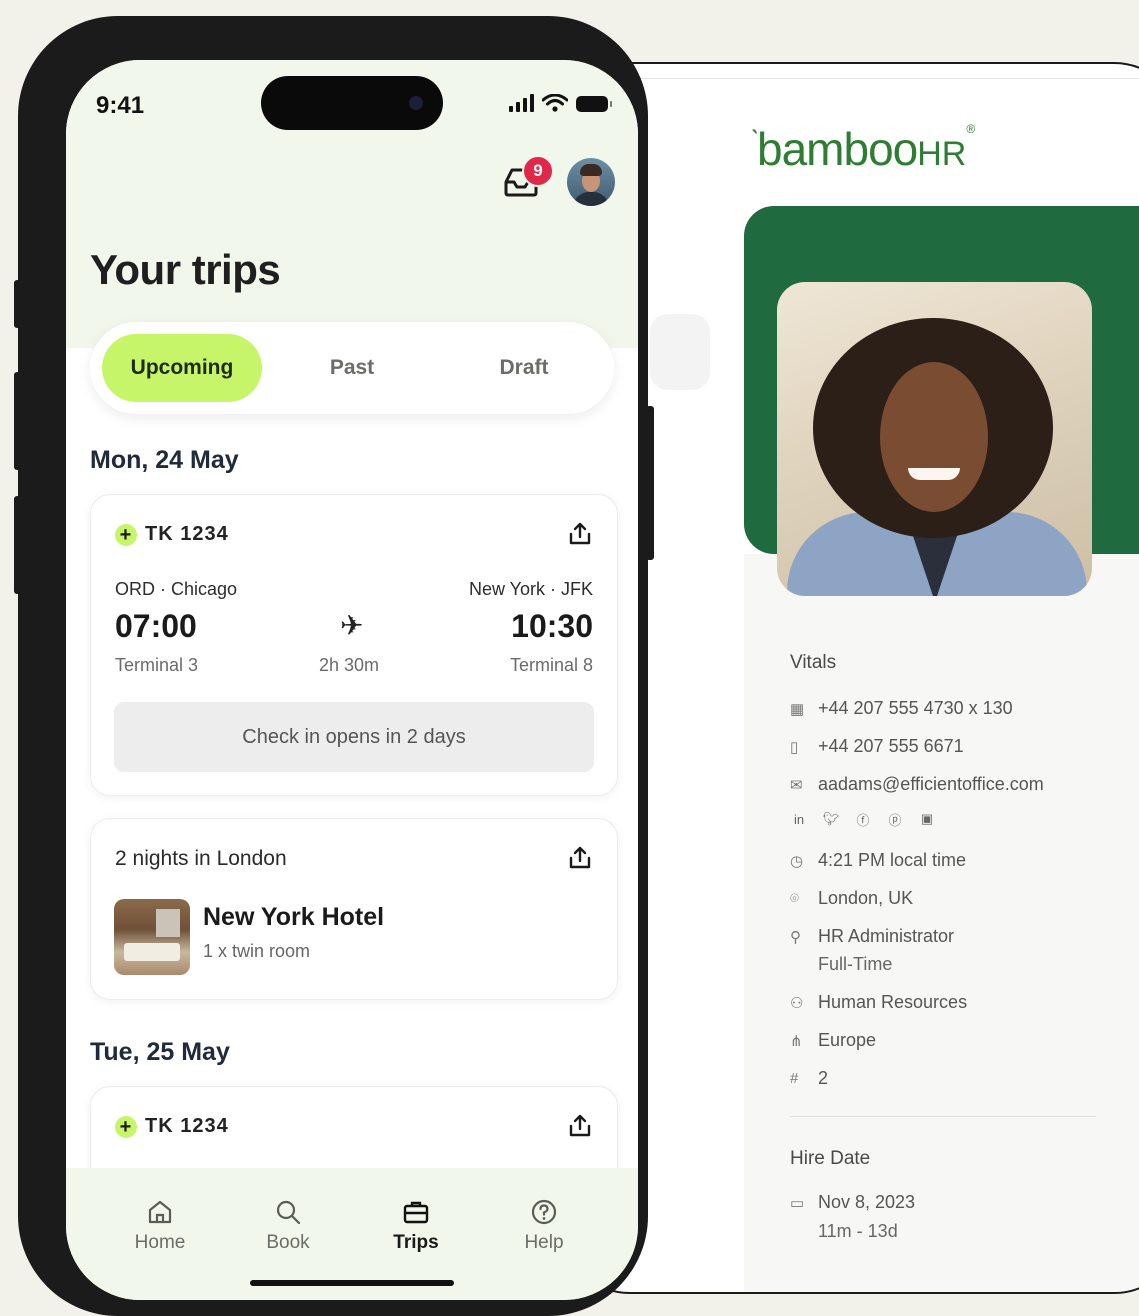  Describe the element at coordinates (257, 951) in the screenshot. I see `hotel-room-type: 1 x twin room` at that location.